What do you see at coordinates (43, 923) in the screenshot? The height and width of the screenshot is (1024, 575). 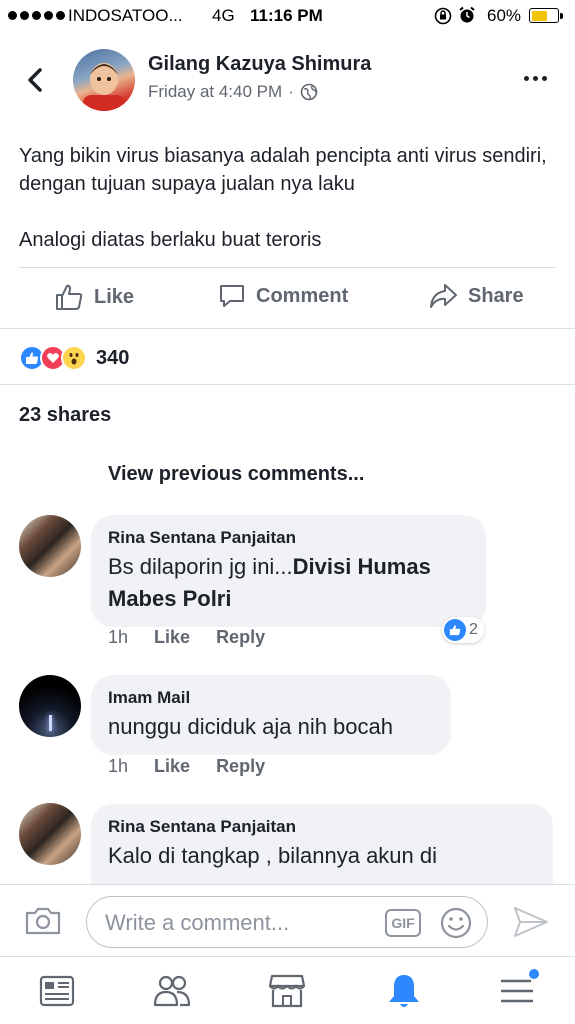 I see `camera-icon` at bounding box center [43, 923].